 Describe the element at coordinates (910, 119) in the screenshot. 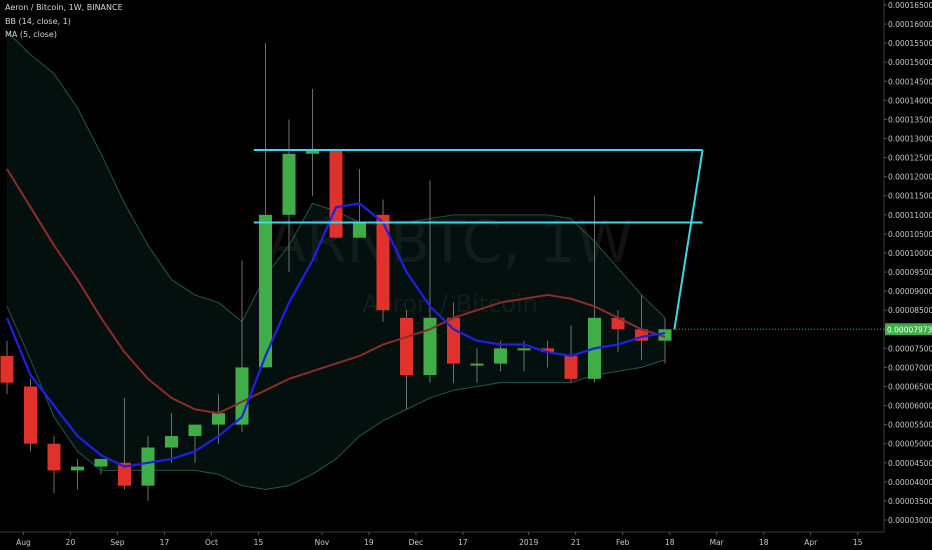

I see `price-tick-label: 0.00013500` at that location.